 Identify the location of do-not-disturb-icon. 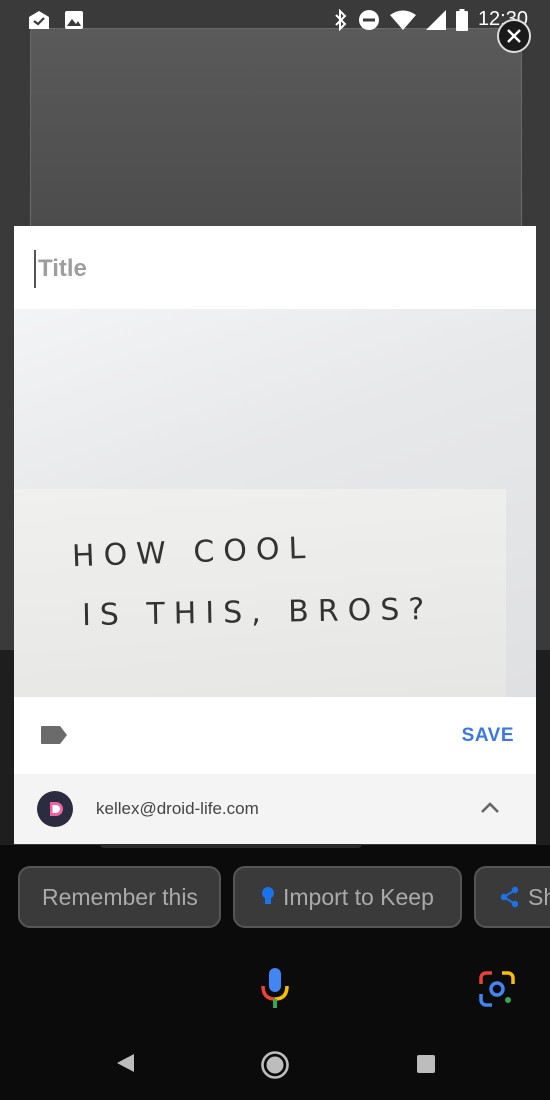
(369, 20).